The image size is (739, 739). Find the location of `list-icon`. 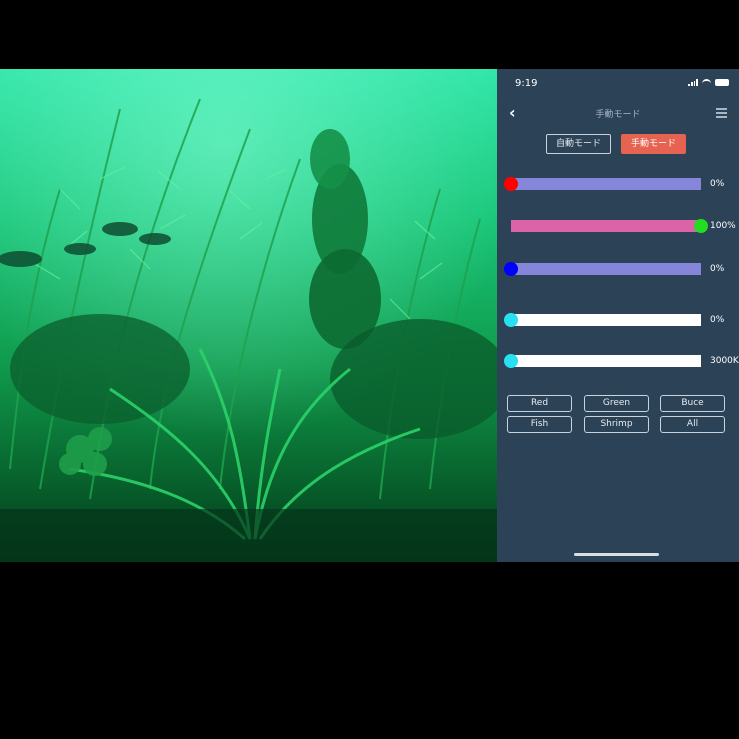

list-icon is located at coordinates (721, 114).